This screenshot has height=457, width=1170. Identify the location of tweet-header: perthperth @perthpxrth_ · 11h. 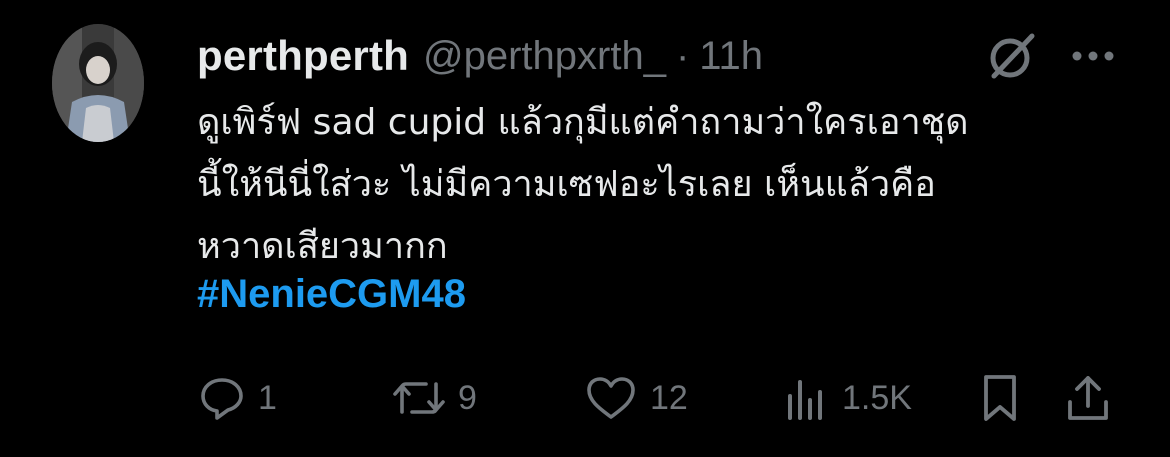
(480, 56).